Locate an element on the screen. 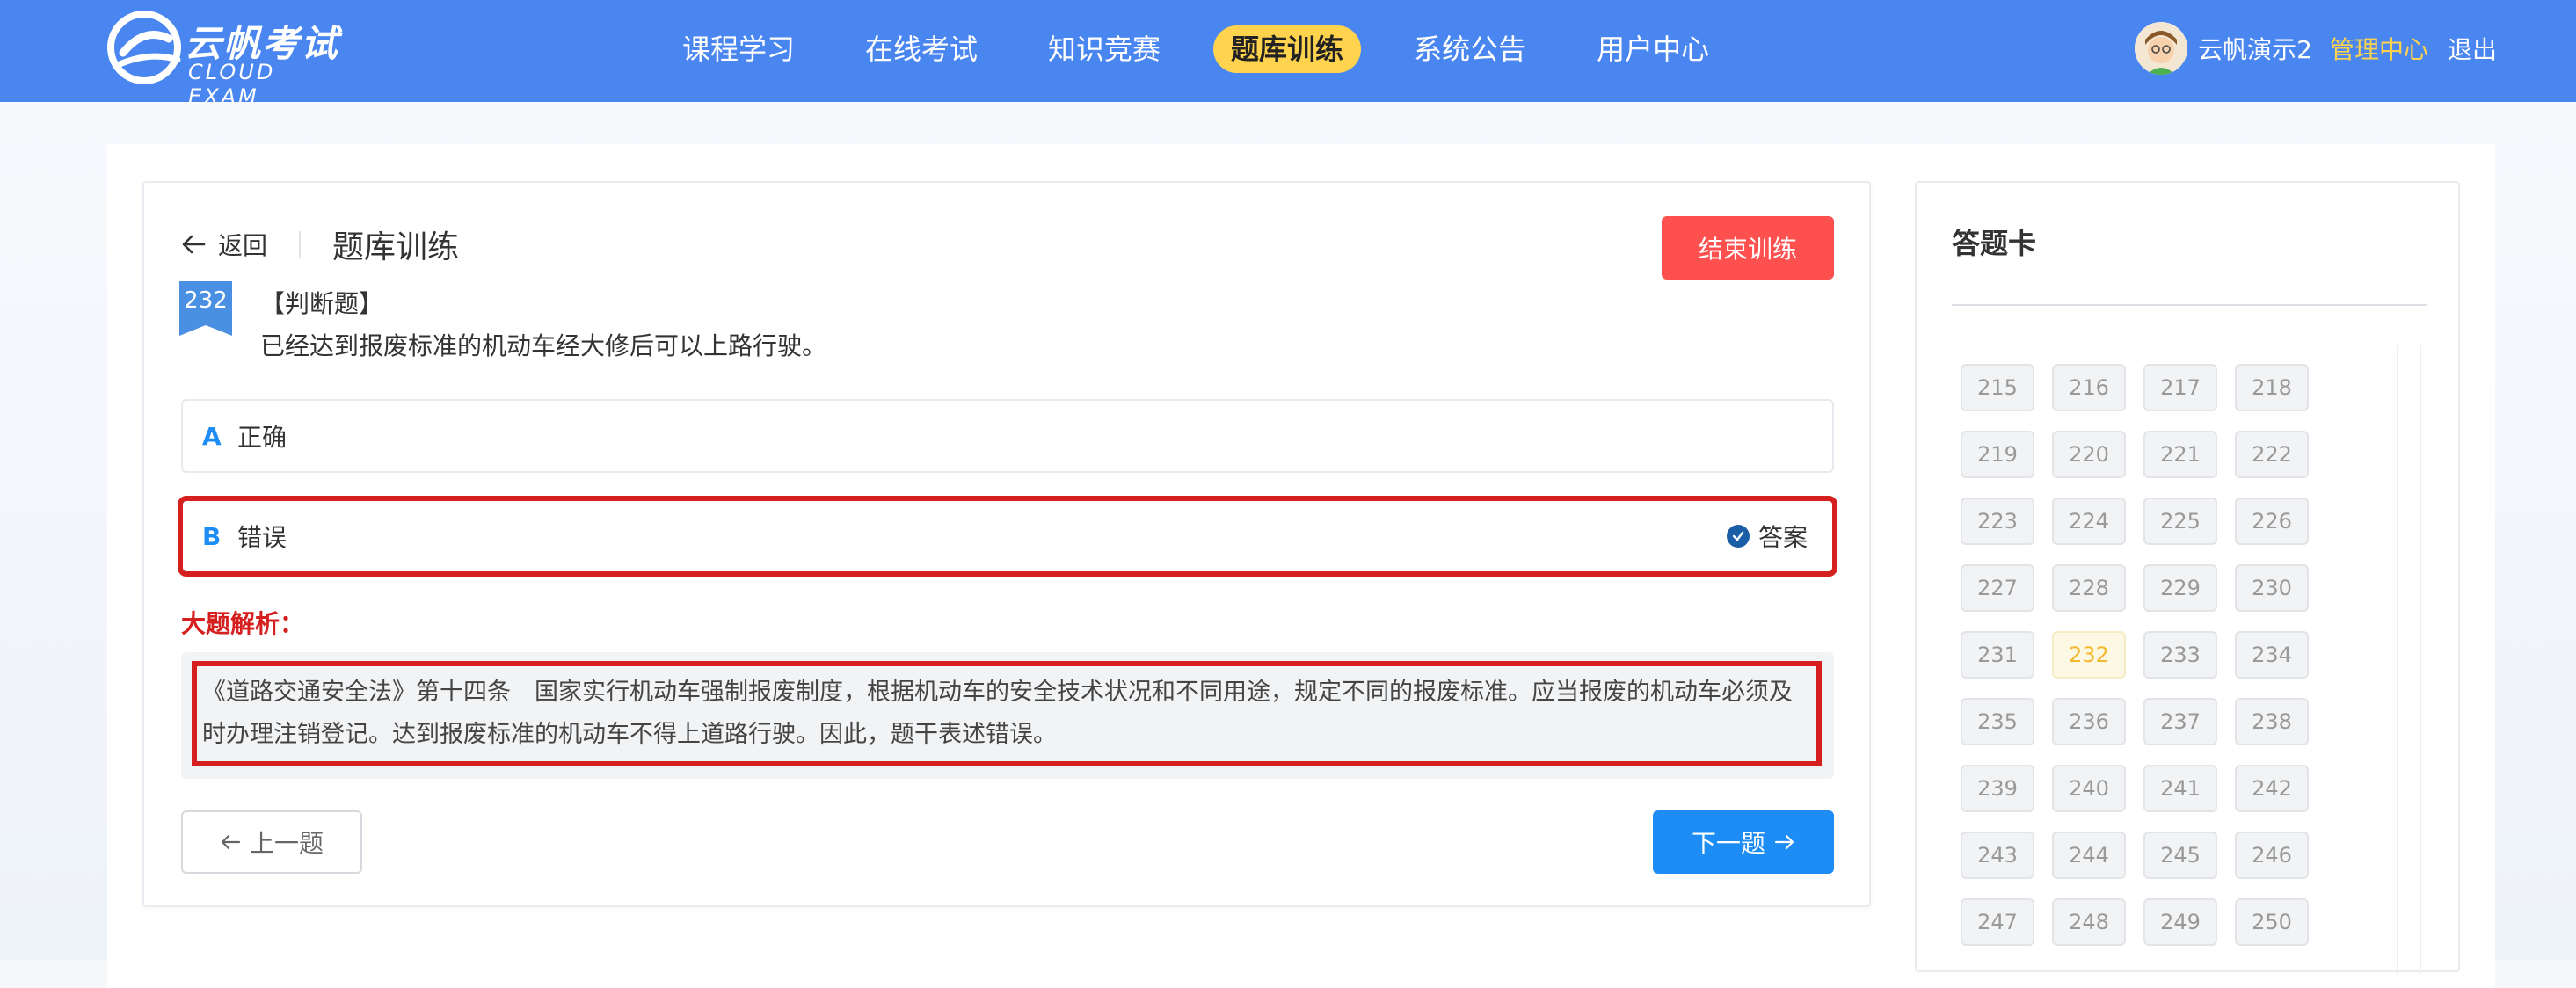 This screenshot has height=988, width=2576. question-type: 【判断题】 is located at coordinates (322, 303).